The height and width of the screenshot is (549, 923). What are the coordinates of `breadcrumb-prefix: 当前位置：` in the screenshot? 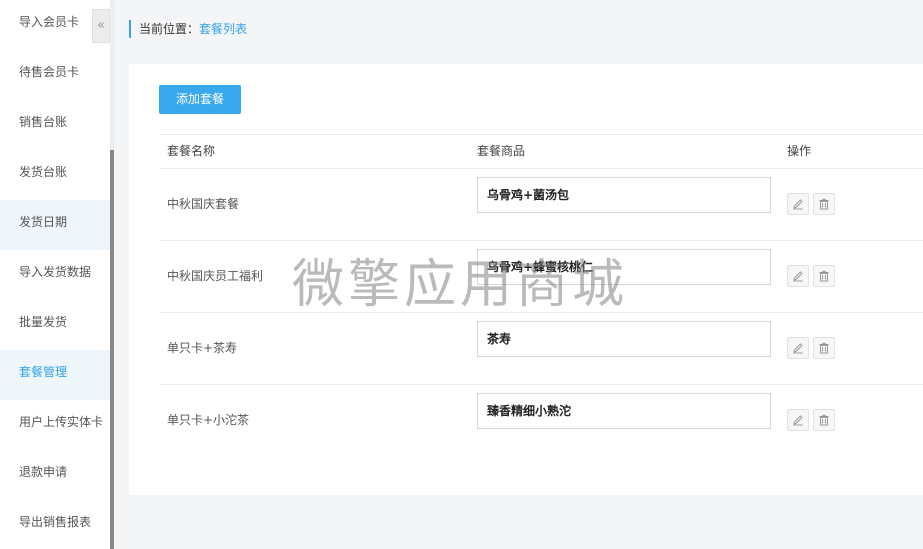 It's located at (169, 29).